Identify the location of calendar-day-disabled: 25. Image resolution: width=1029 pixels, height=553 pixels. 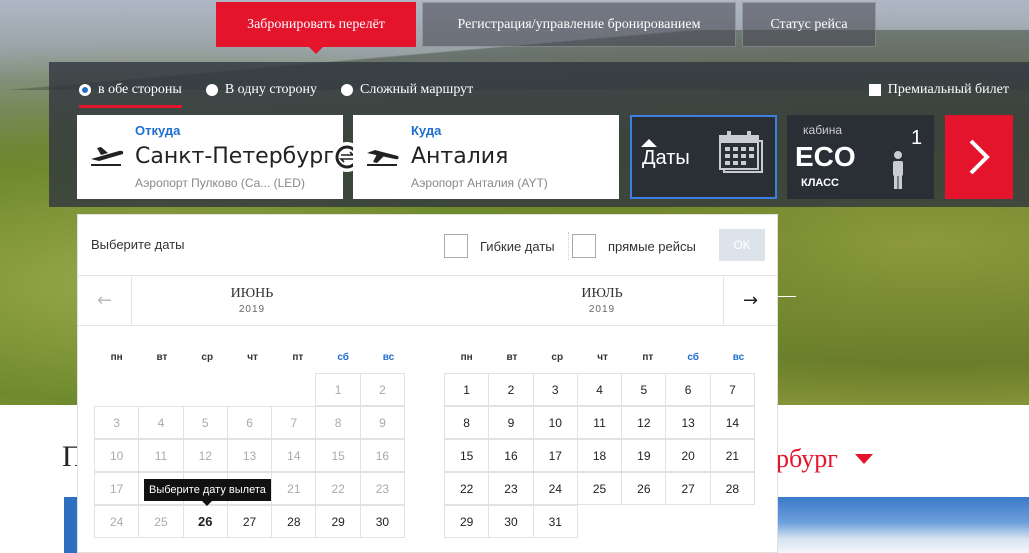
(161, 521).